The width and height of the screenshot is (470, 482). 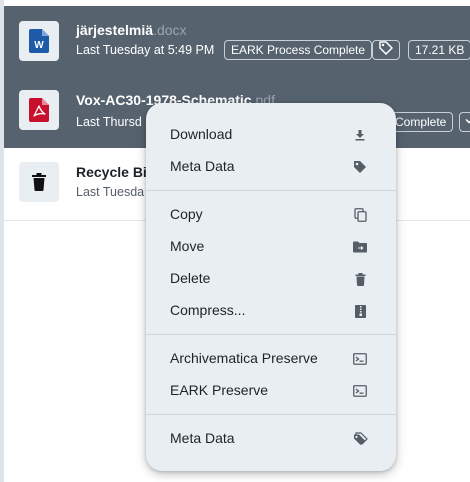 I want to click on menu-item-copy: Copy, so click(x=271, y=214).